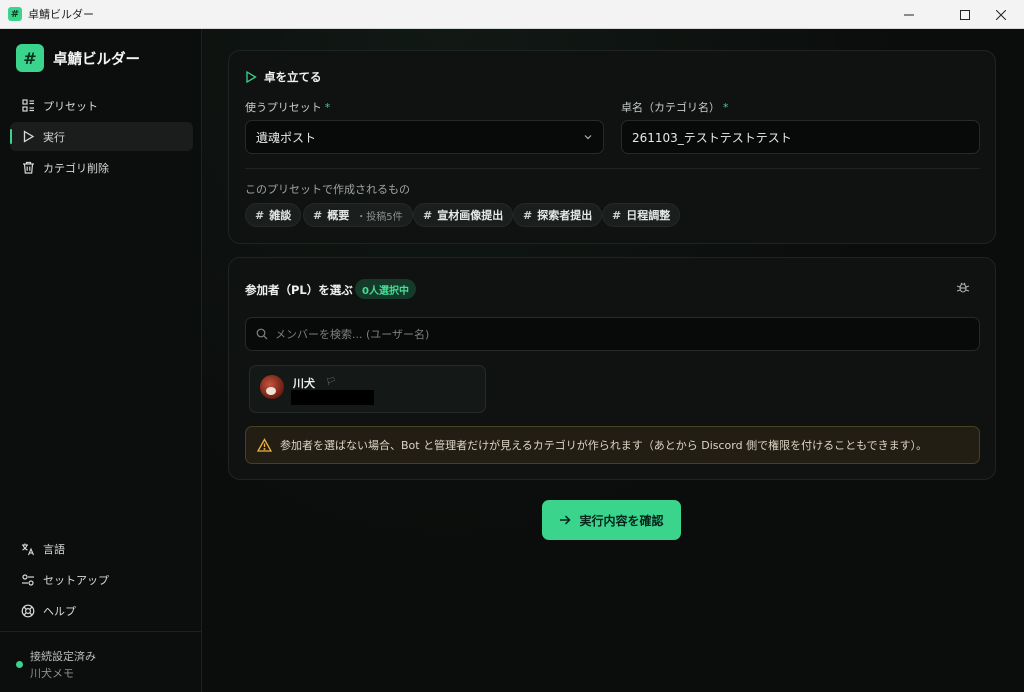 The width and height of the screenshot is (1024, 692). Describe the element at coordinates (566, 520) in the screenshot. I see `arrow-right-icon` at that location.